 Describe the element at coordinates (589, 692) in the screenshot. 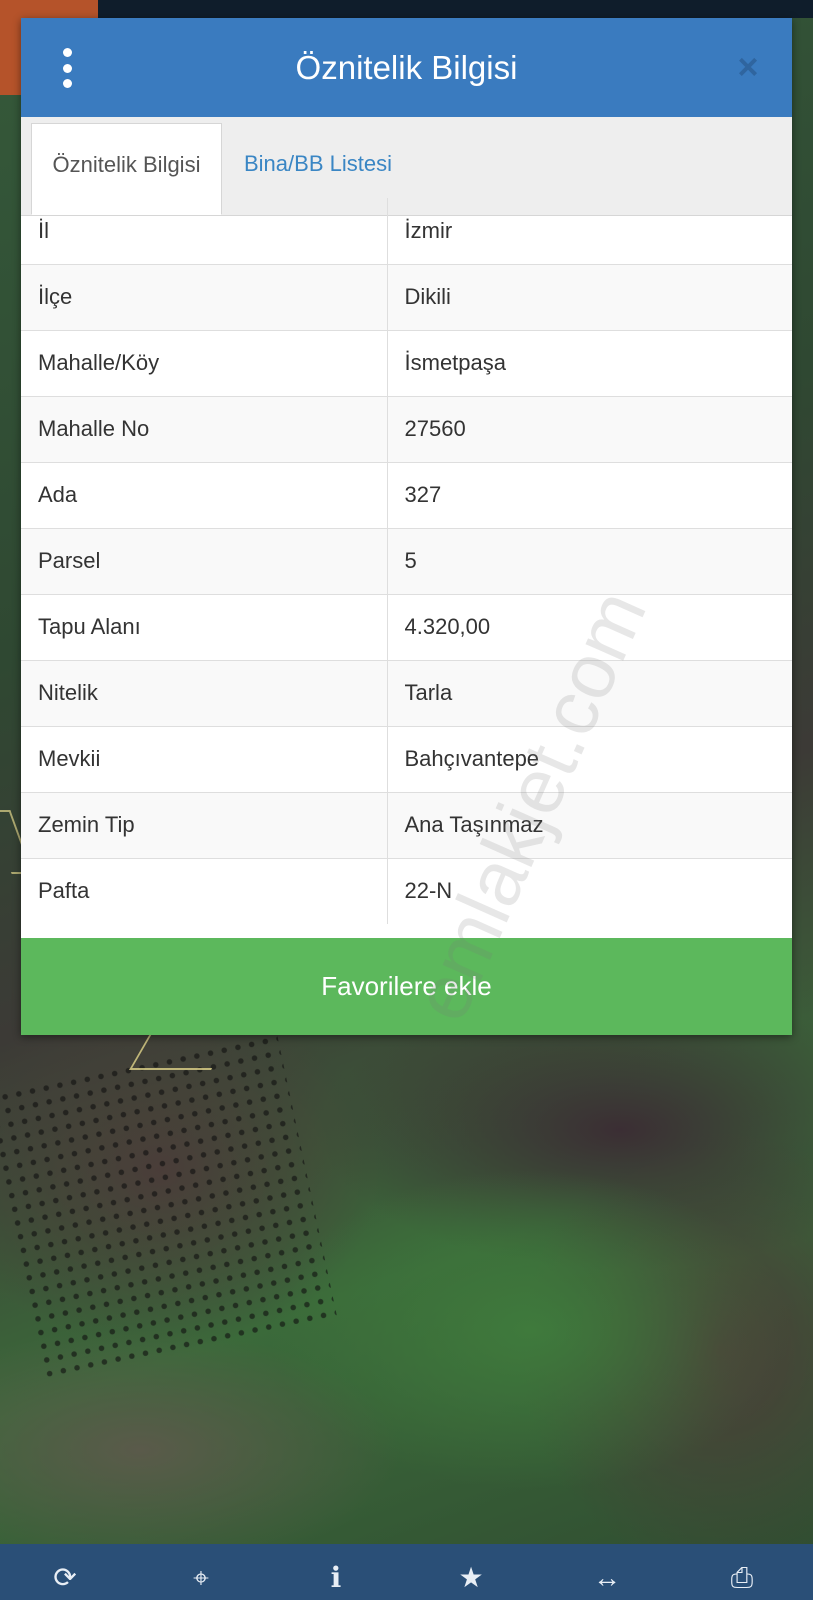

I see `row-value: Tarla` at that location.